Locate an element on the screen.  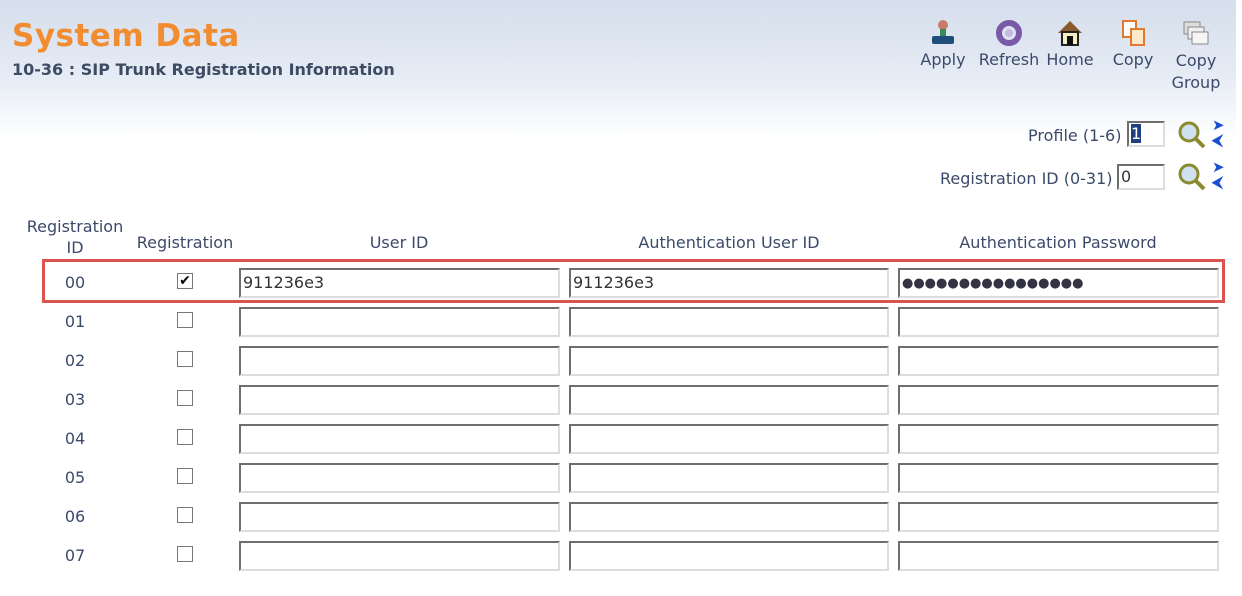
registration-id: 02 is located at coordinates (75, 360).